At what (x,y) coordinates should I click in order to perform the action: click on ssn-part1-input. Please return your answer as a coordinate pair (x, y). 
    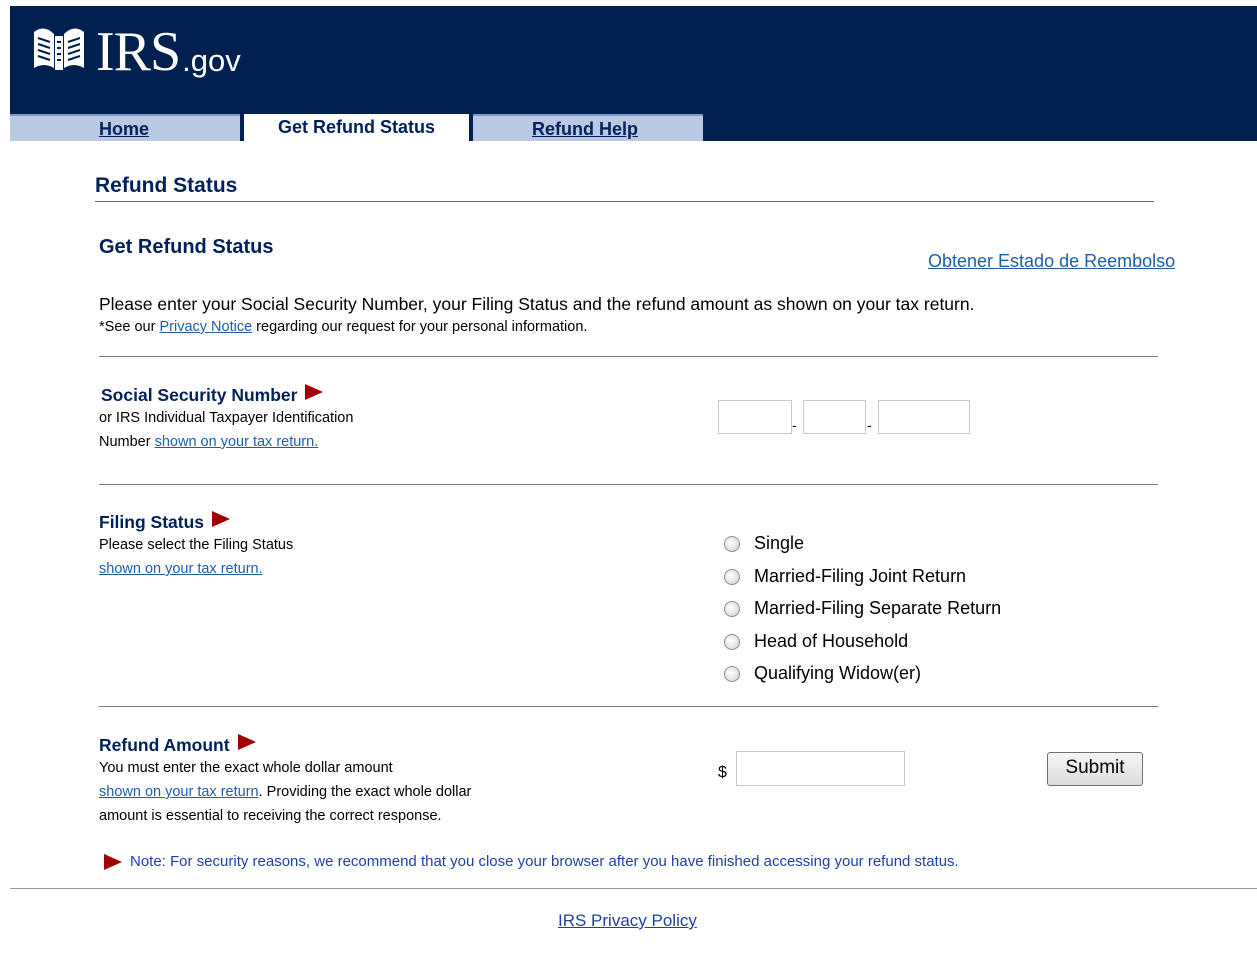
    Looking at the image, I should click on (755, 417).